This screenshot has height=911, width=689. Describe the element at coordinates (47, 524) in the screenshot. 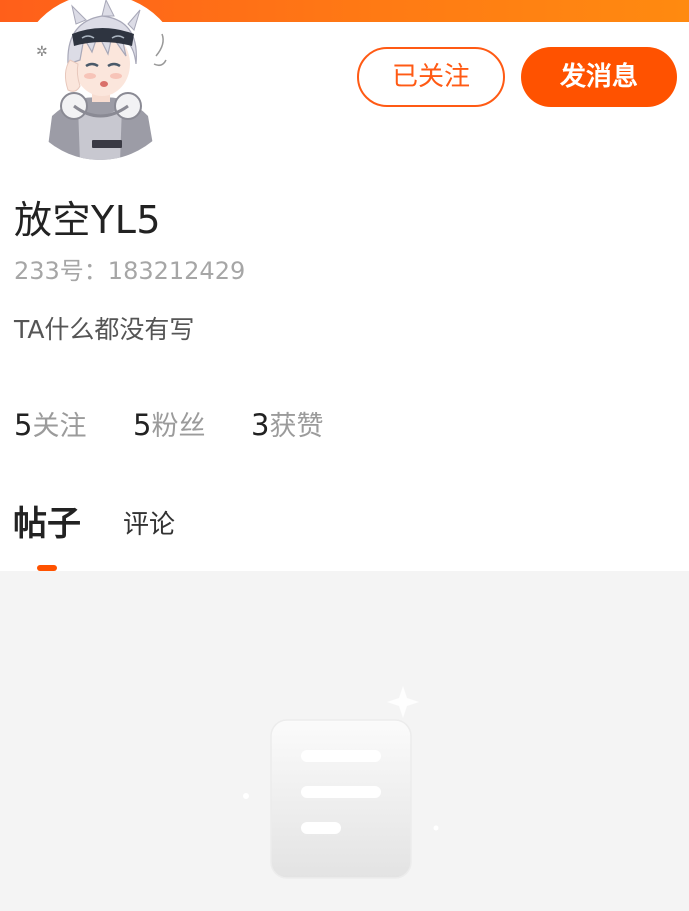

I see `tab-posts: 帖子` at that location.